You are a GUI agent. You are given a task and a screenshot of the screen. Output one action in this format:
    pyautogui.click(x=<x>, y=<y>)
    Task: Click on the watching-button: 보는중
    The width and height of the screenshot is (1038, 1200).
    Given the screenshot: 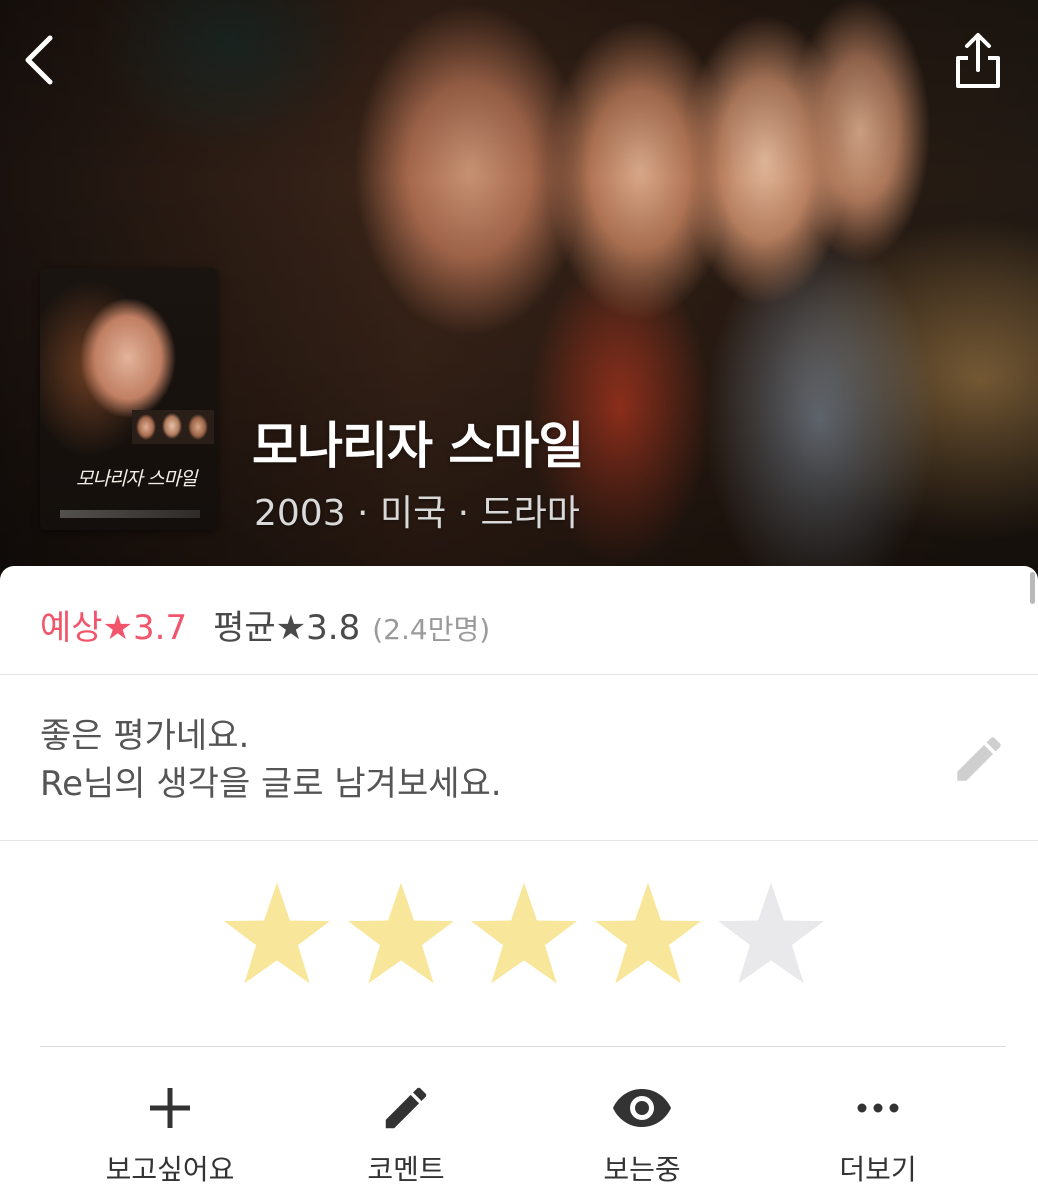 What is the action you would take?
    pyautogui.click(x=642, y=1135)
    